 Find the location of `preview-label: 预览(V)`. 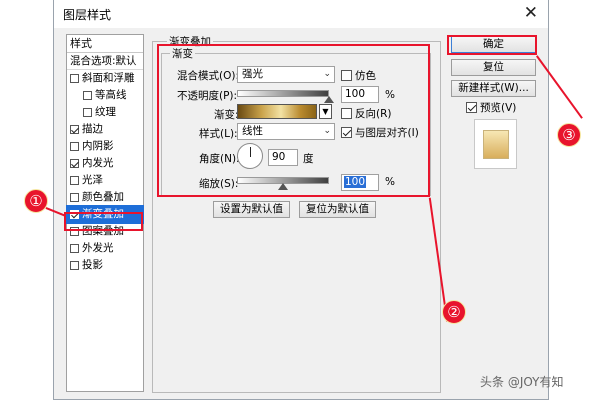

preview-label: 预览(V) is located at coordinates (498, 108).